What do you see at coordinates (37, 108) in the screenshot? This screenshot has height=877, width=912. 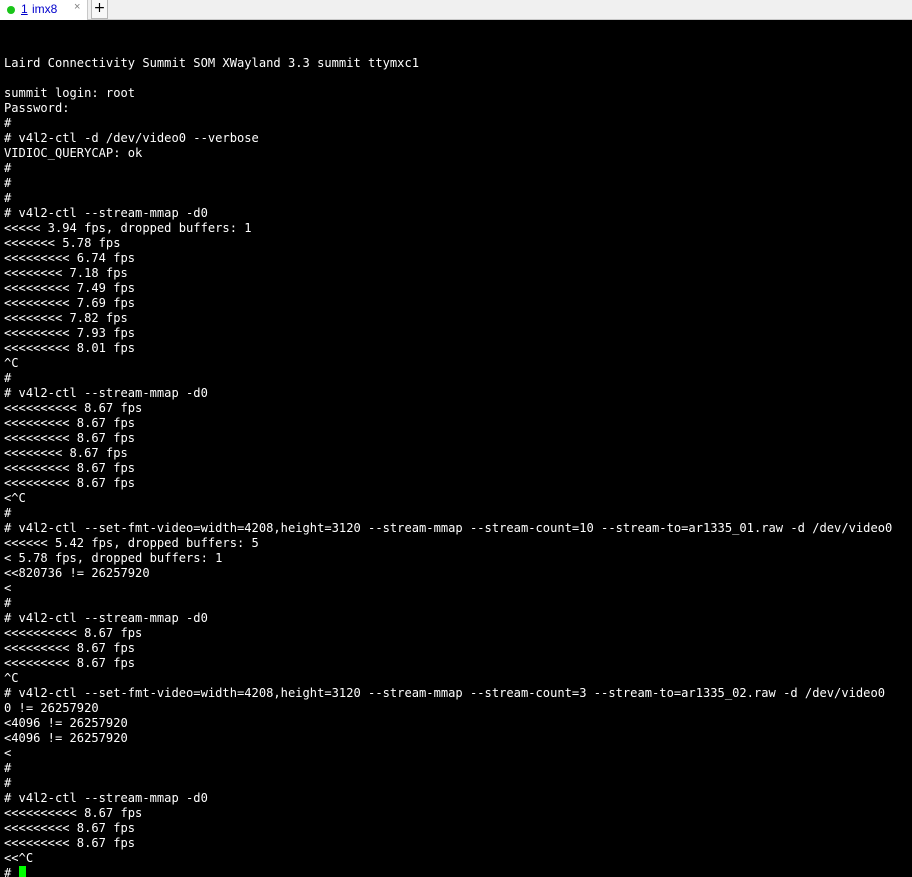 I see `terminal-line: Password:` at bounding box center [37, 108].